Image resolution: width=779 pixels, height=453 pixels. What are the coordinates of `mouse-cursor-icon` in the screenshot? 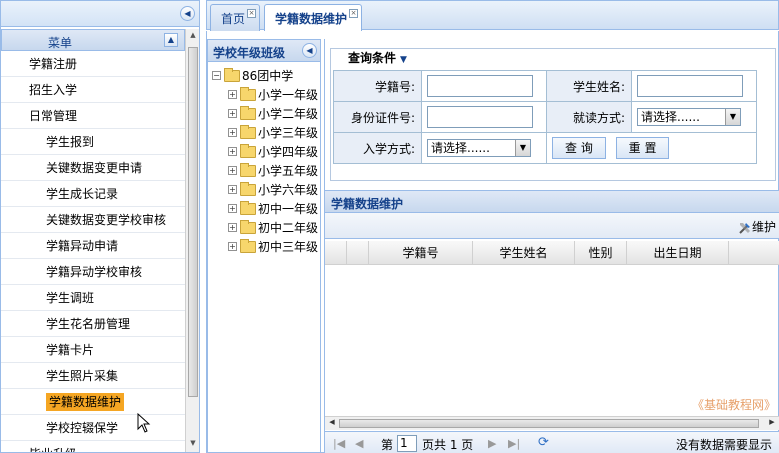 It's located at (144, 423).